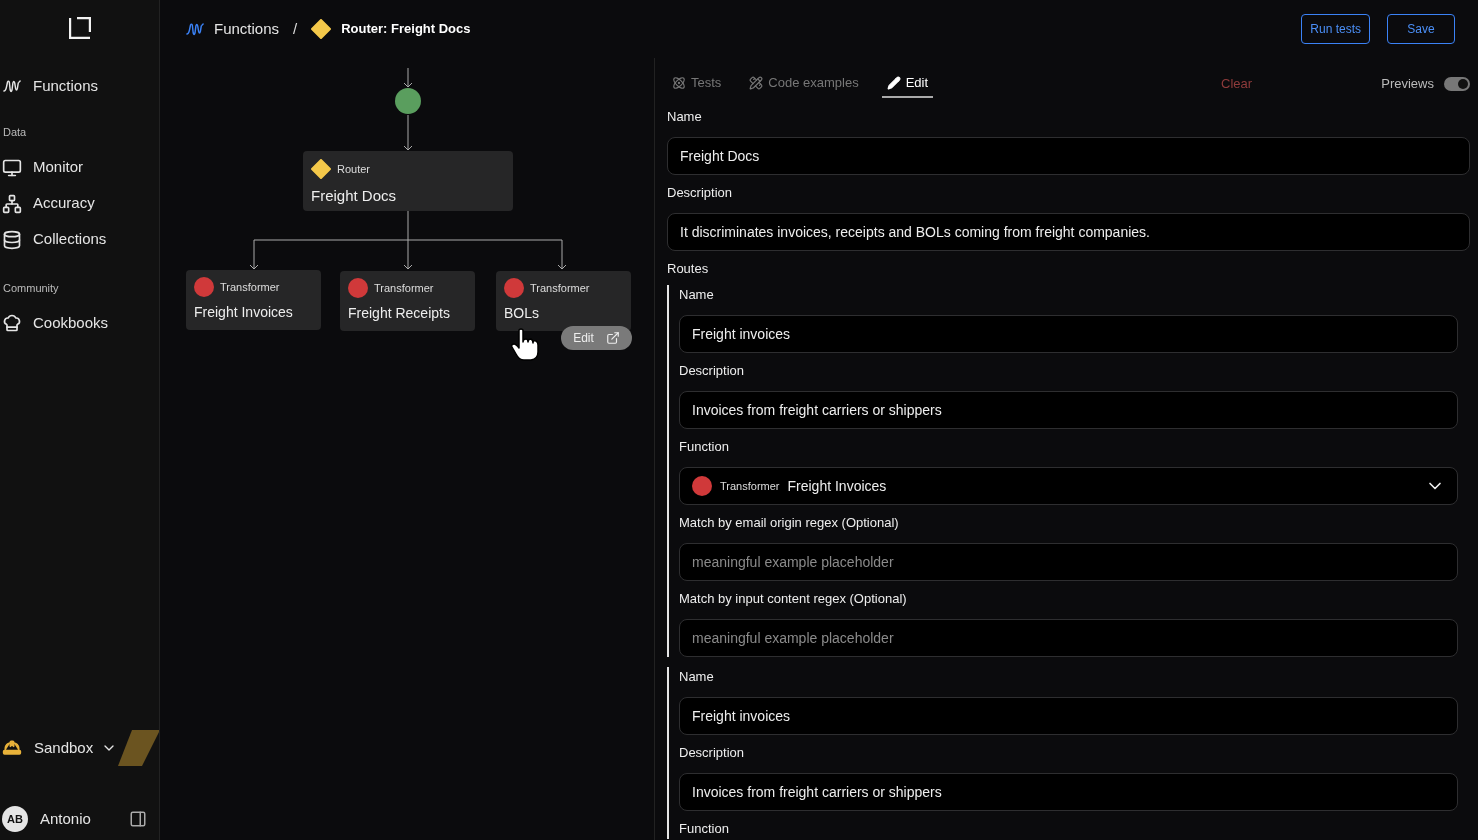 The image size is (1478, 840). I want to click on node-name: Freight Docs, so click(354, 196).